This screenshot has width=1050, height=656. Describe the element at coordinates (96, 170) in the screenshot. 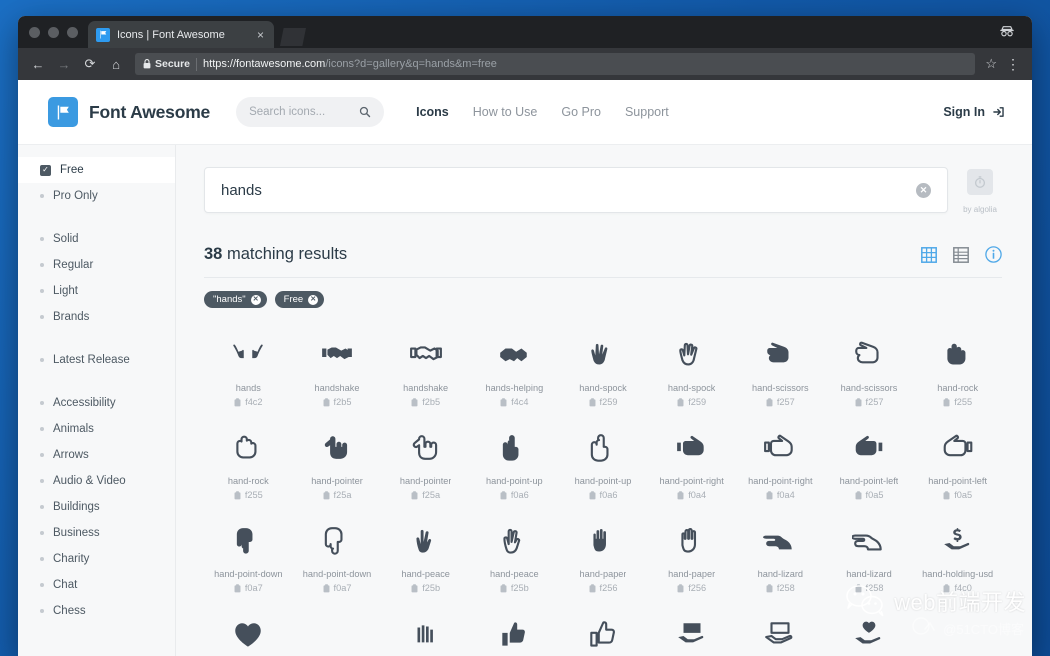

I see `sidebar-item-free: ✓ Free` at that location.